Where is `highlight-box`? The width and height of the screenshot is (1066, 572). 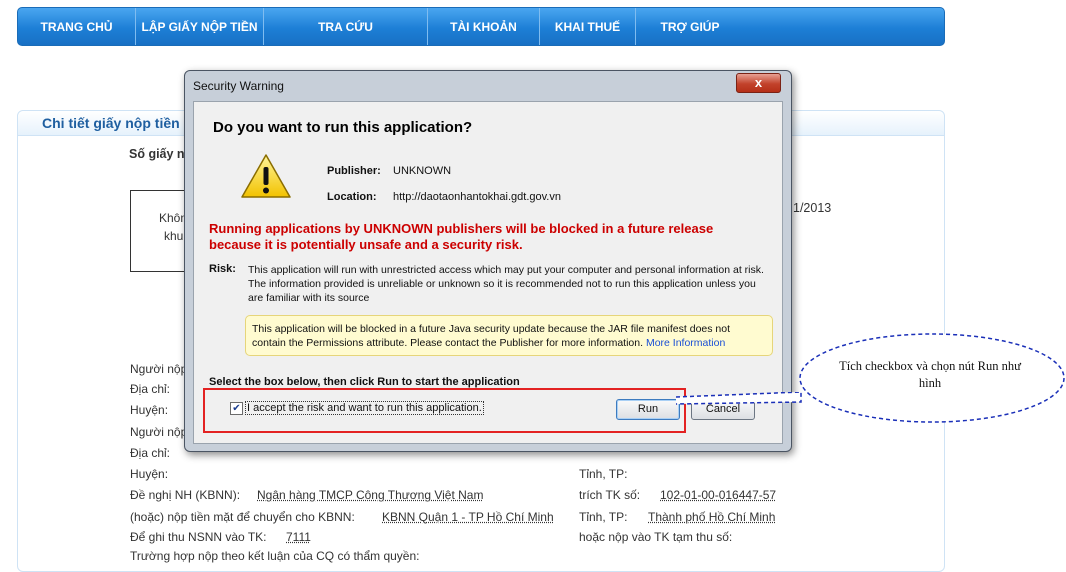 highlight-box is located at coordinates (444, 410).